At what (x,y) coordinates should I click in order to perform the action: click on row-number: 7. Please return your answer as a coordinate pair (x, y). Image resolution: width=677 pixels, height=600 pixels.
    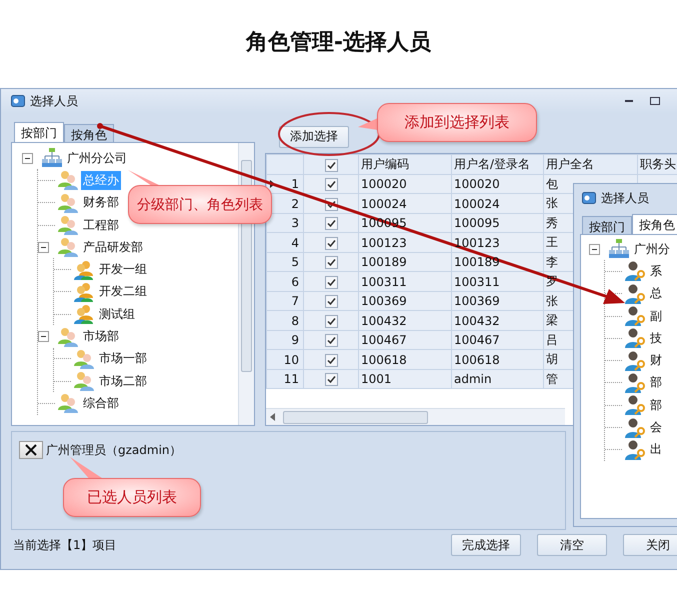
    Looking at the image, I should click on (295, 301).